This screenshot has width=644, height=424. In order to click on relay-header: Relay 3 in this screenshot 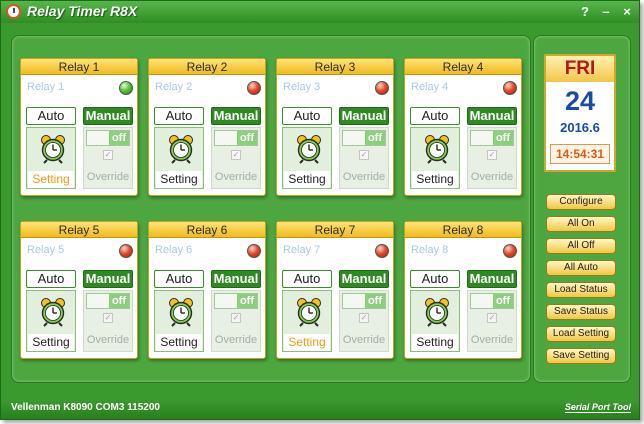, I will do `click(335, 67)`.